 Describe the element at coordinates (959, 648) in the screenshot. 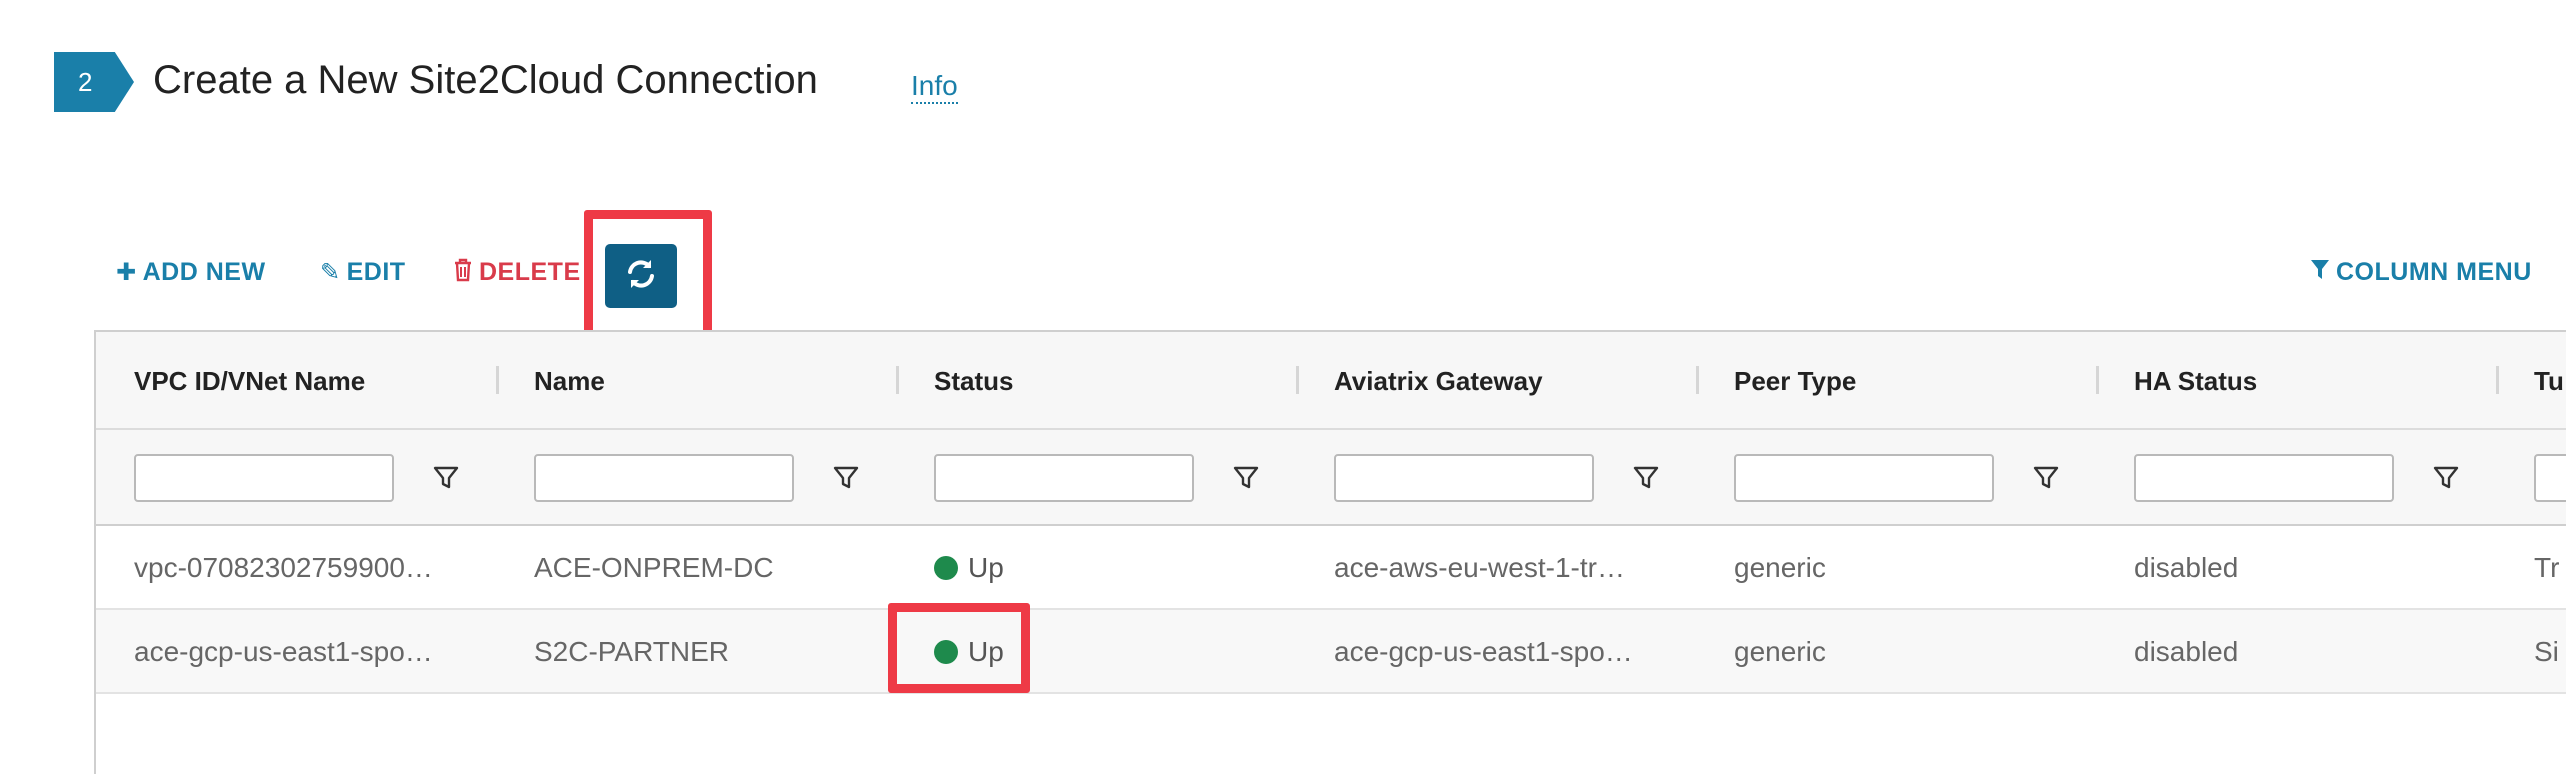

I see `status-highlight-box` at that location.